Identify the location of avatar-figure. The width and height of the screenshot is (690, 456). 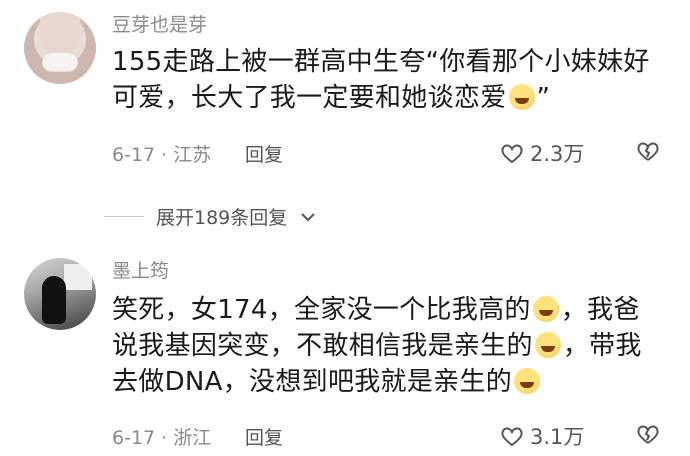
(54, 300).